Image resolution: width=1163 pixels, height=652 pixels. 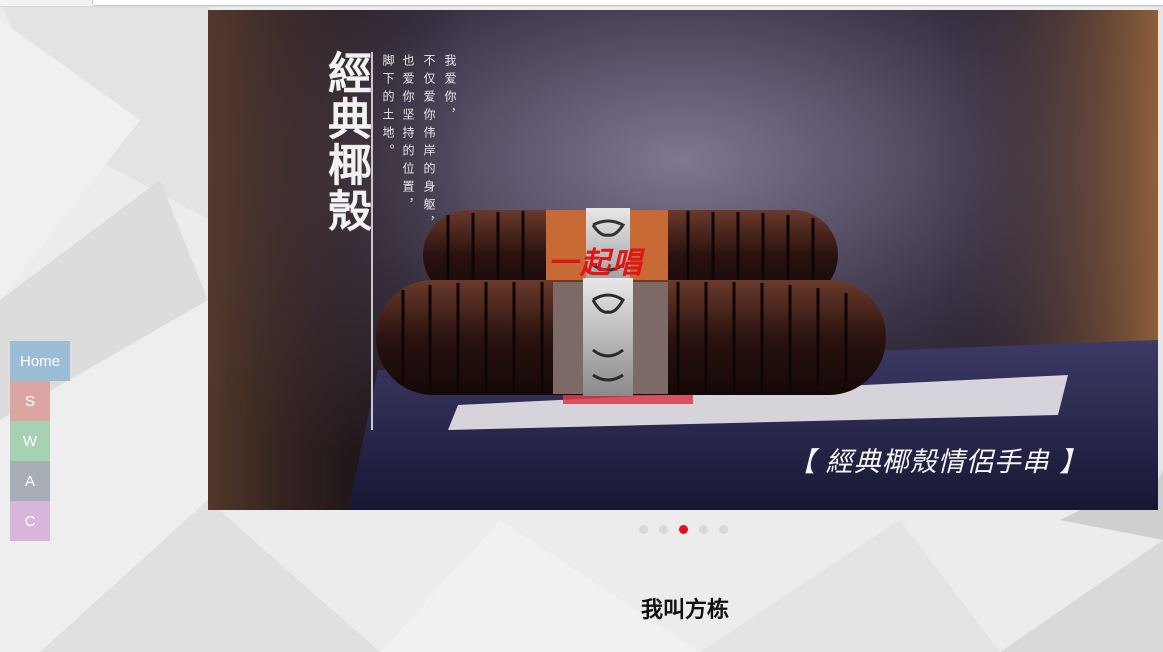 I want to click on slider-dots, so click(x=683, y=529).